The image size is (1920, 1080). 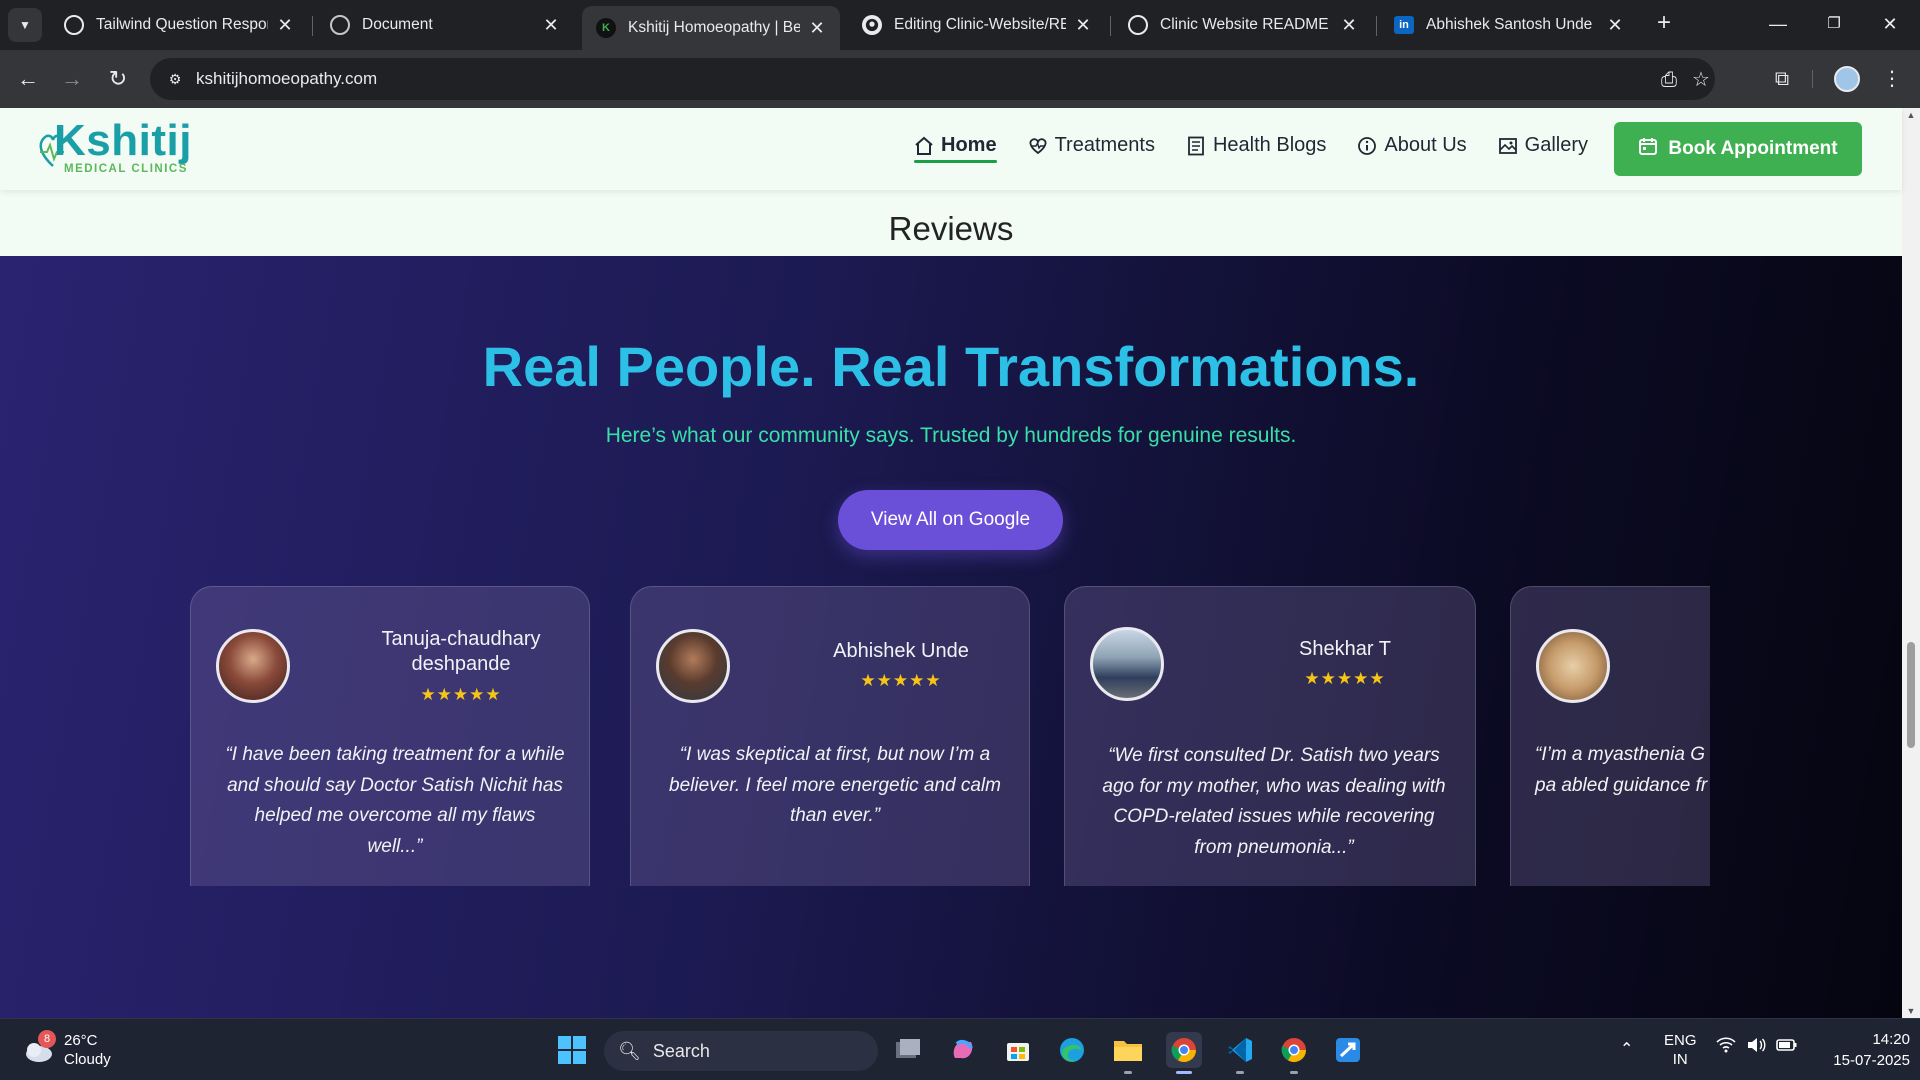 What do you see at coordinates (572, 1050) in the screenshot?
I see `windows-start-icon` at bounding box center [572, 1050].